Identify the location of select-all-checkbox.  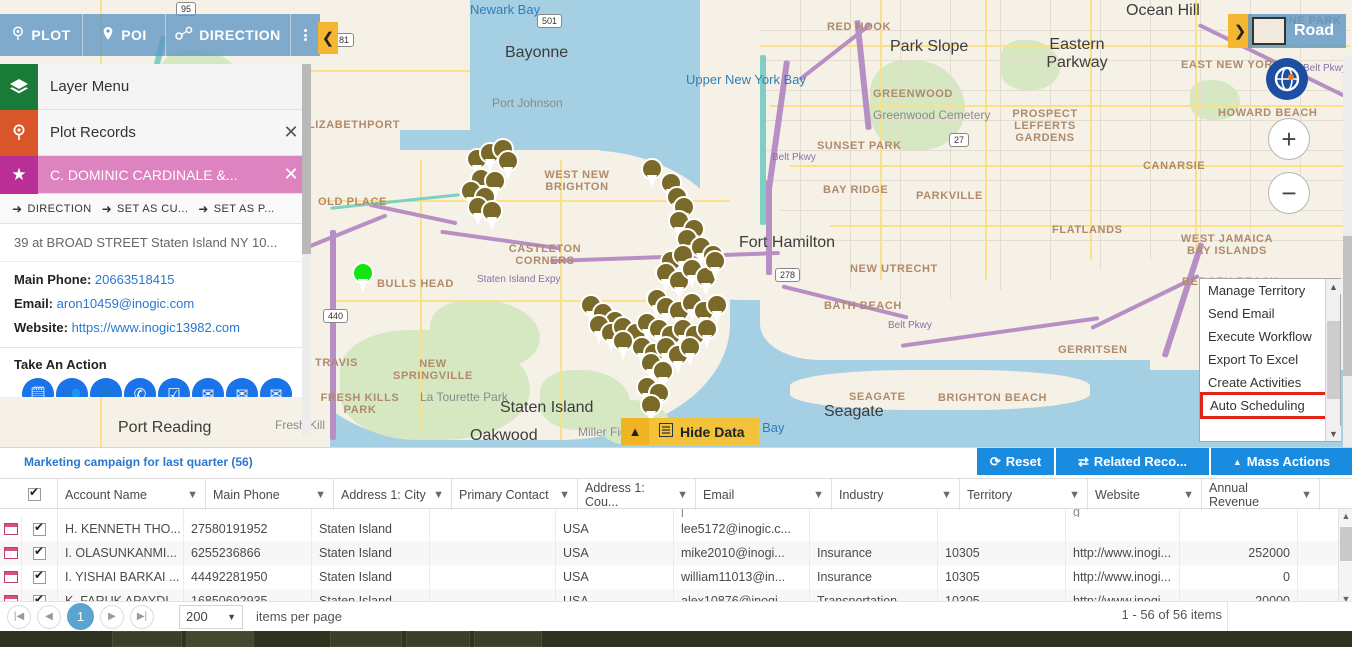
(34, 493).